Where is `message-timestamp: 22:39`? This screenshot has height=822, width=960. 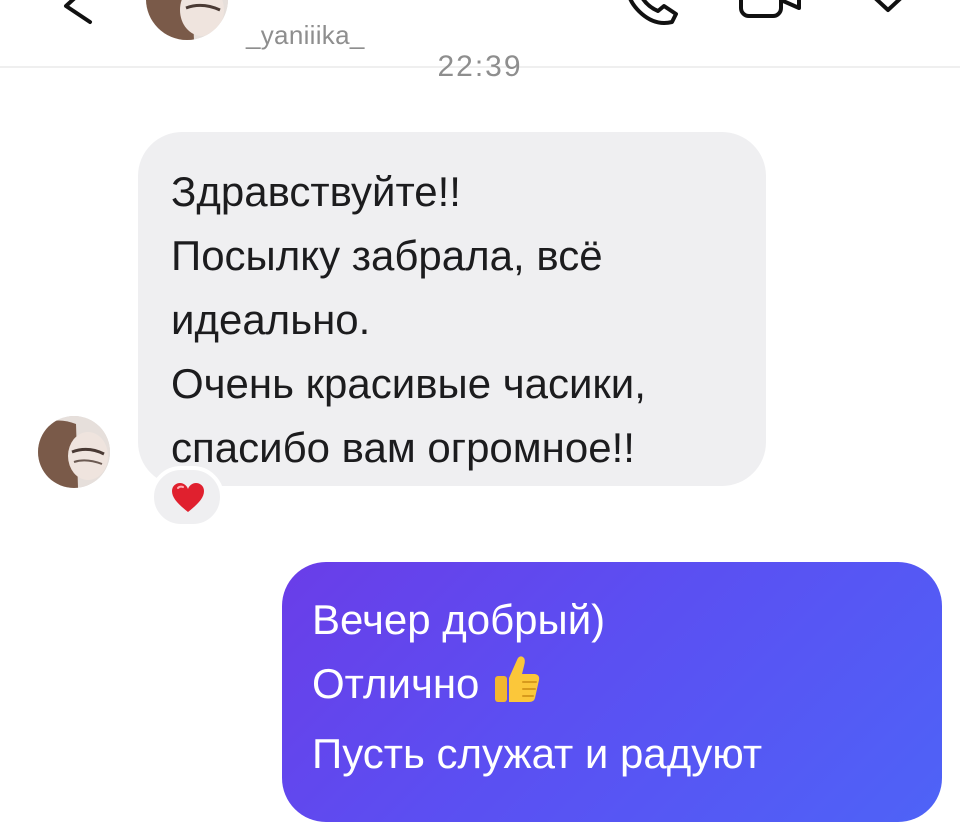
message-timestamp: 22:39 is located at coordinates (480, 66).